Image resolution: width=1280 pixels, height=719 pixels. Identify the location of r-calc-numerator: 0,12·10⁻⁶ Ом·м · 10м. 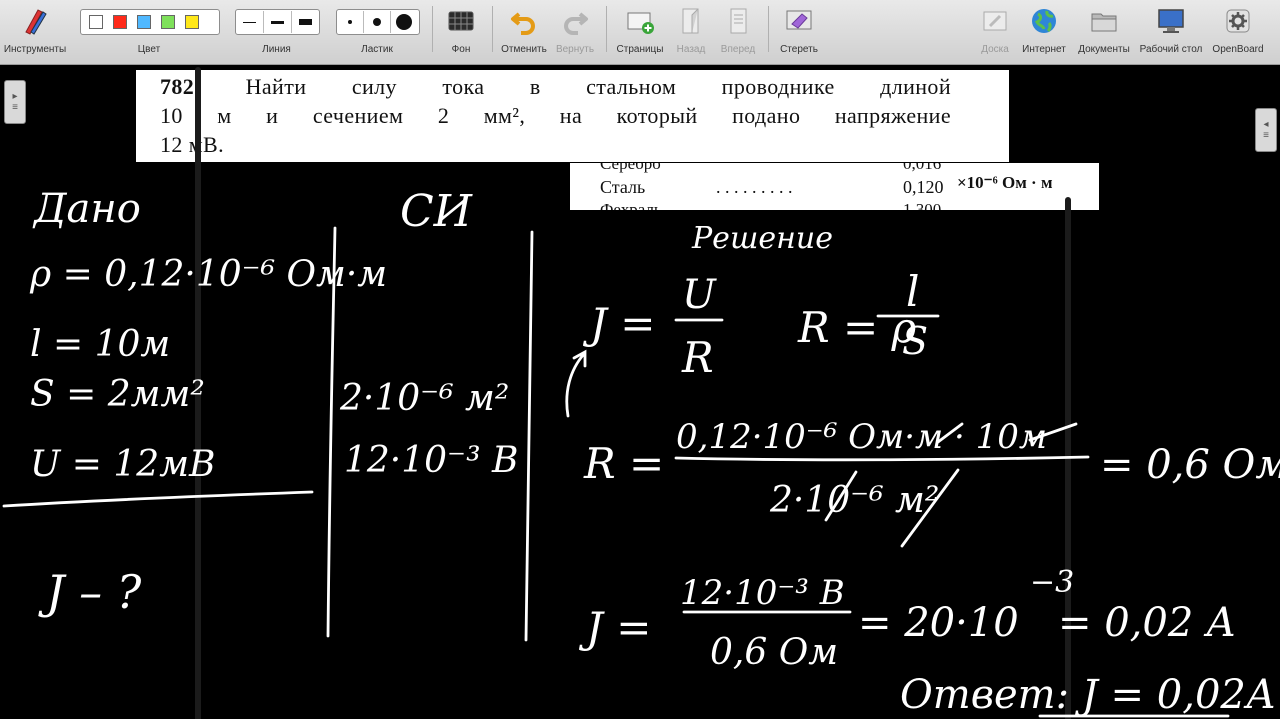
(861, 437).